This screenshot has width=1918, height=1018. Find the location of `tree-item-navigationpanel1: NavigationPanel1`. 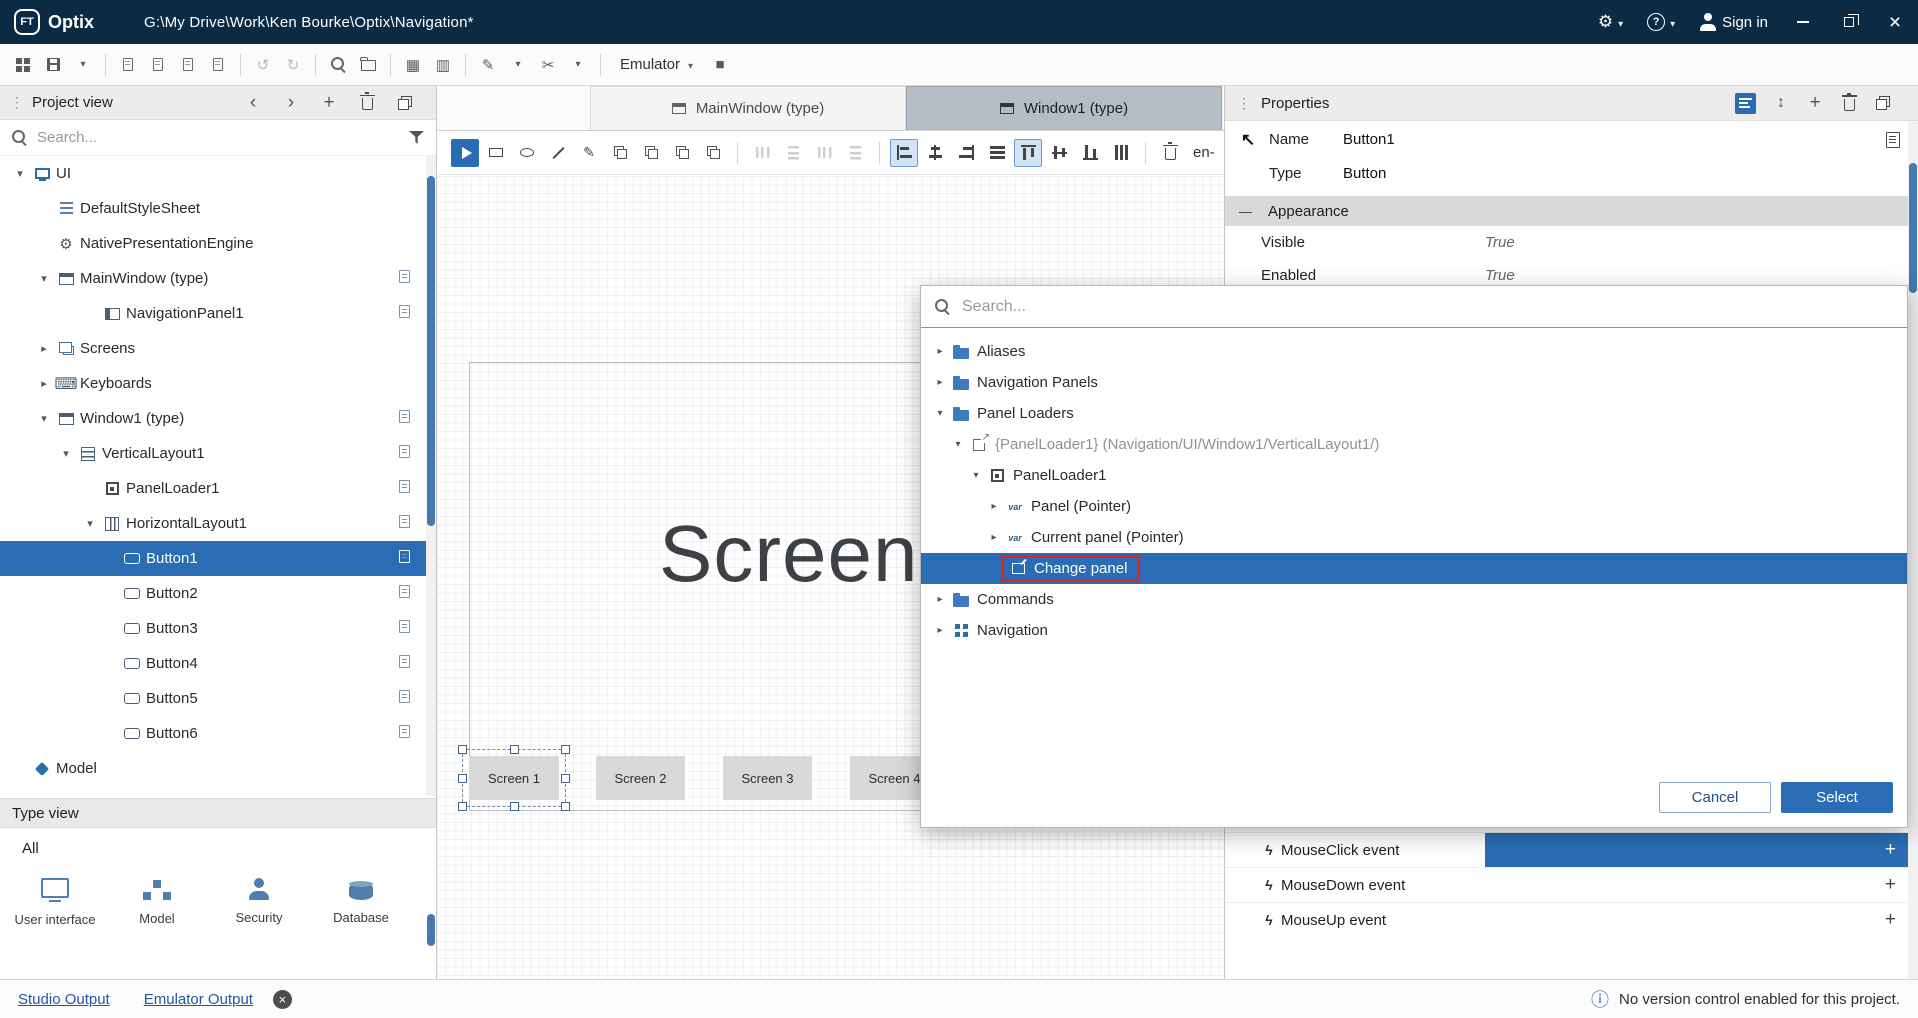

tree-item-navigationpanel1: NavigationPanel1 is located at coordinates (218, 313).